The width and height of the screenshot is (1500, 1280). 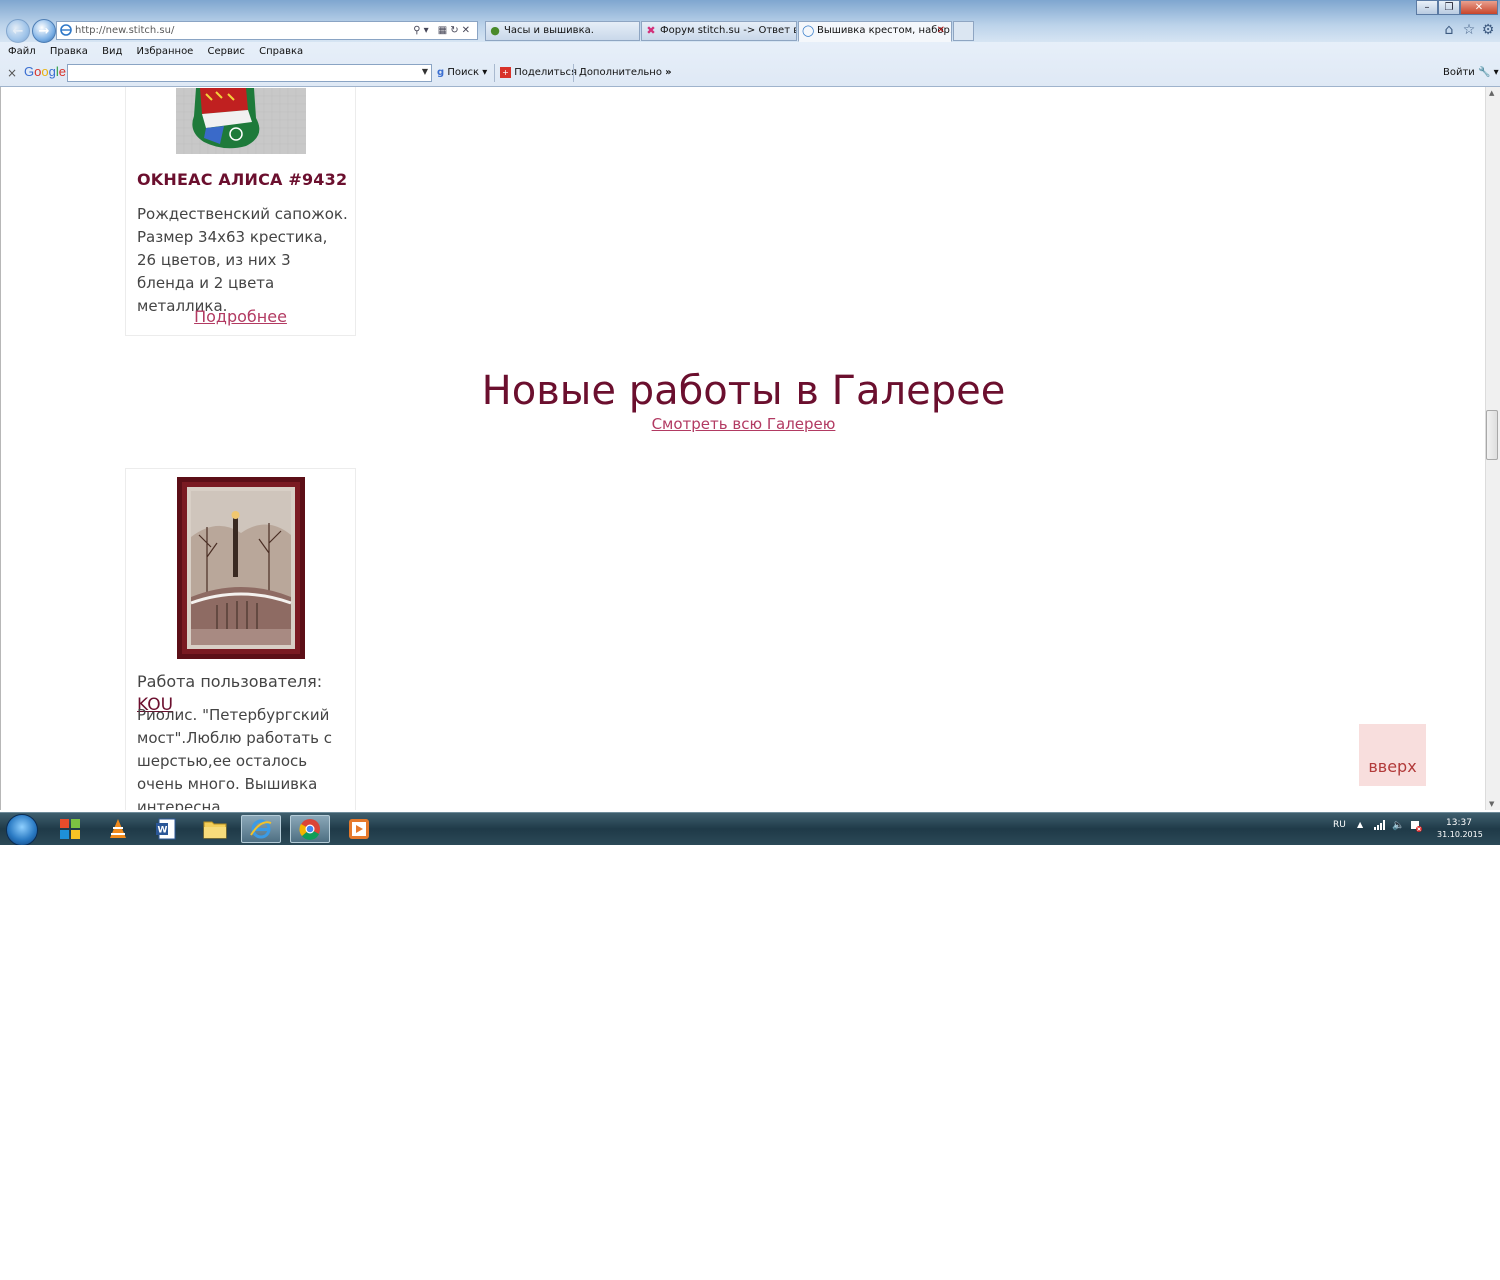 I want to click on clock: 13:37 31.10.2015, so click(x=1460, y=829).